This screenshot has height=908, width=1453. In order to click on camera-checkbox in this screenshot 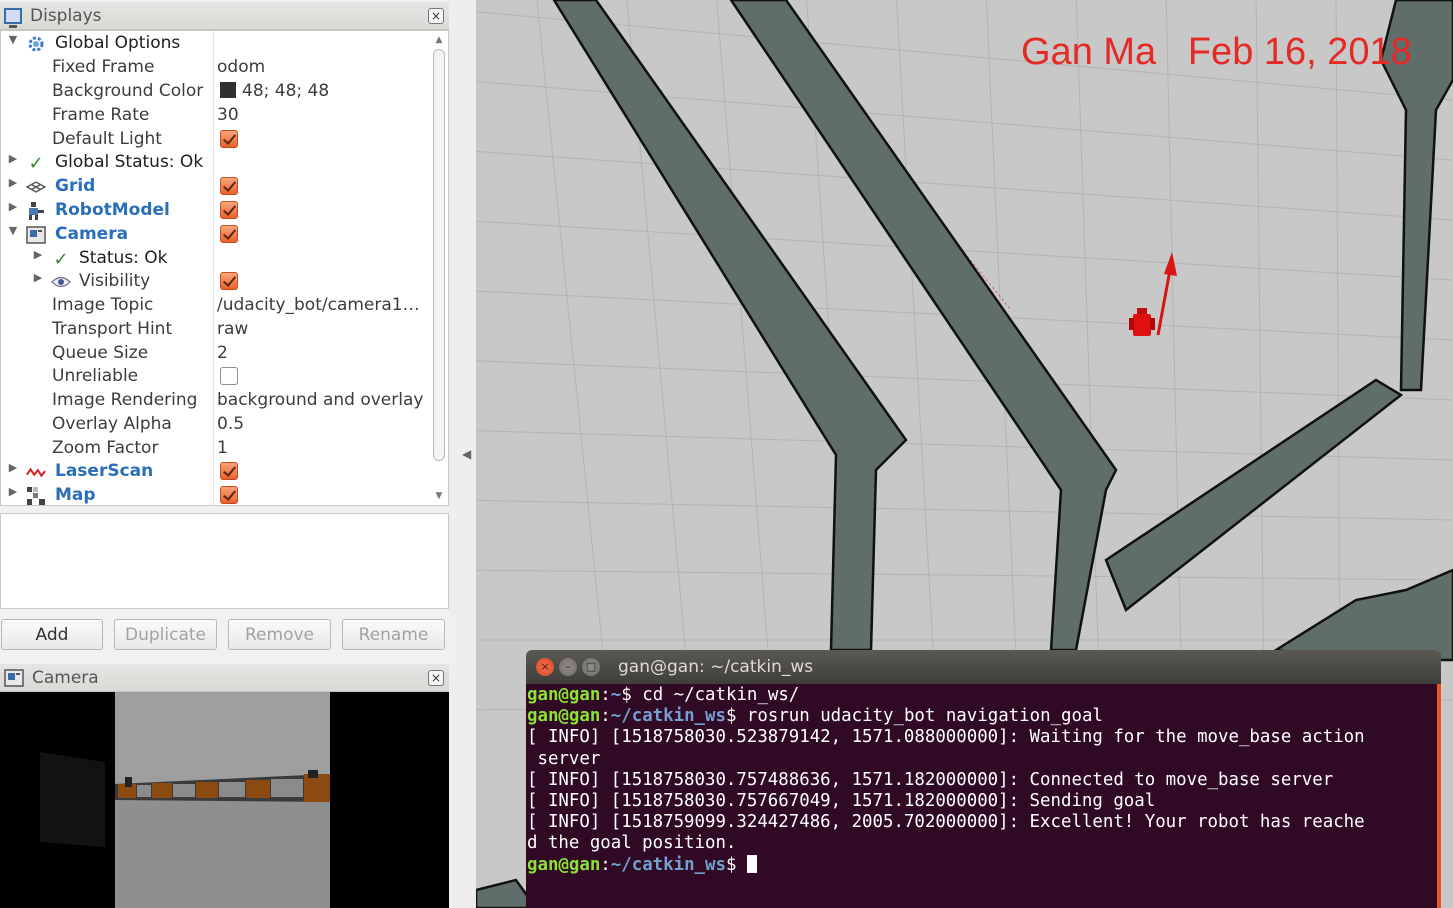, I will do `click(229, 234)`.